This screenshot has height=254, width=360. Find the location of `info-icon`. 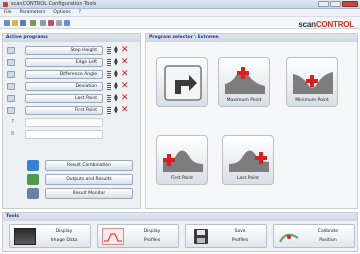

info-icon is located at coordinates (67, 23).